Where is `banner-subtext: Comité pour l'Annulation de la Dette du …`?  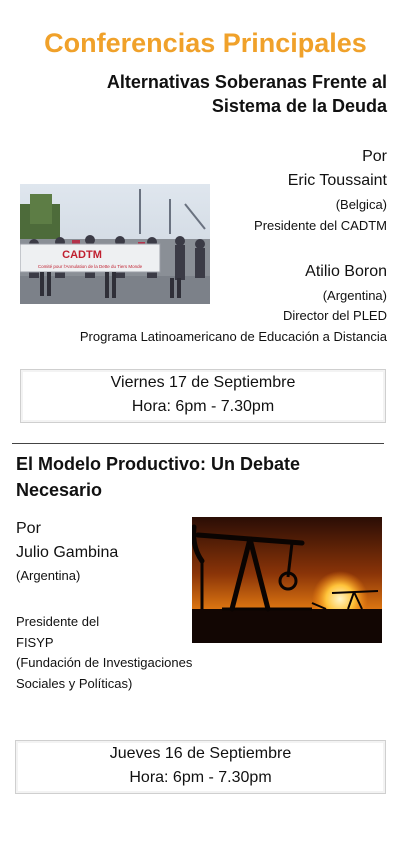
banner-subtext: Comité pour l'Annulation de la Dette du … is located at coordinates (90, 266).